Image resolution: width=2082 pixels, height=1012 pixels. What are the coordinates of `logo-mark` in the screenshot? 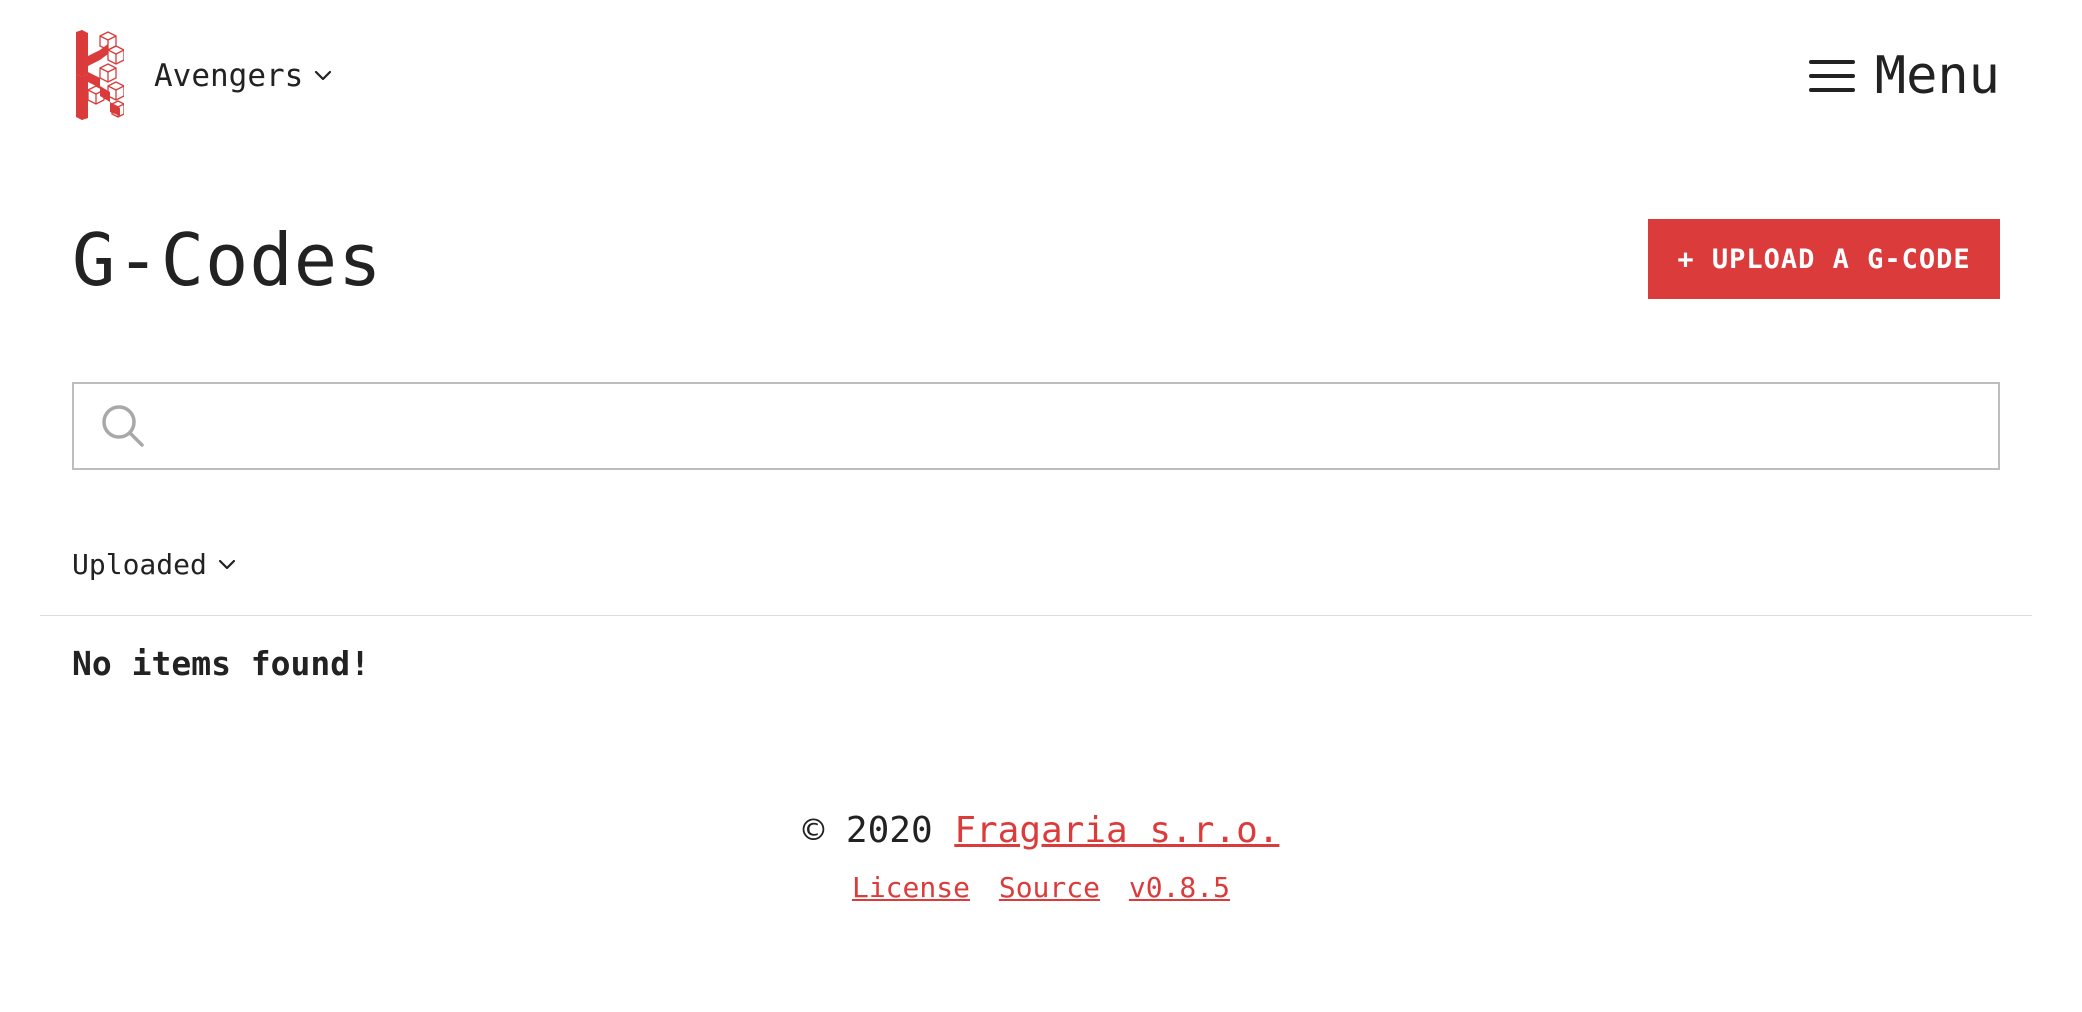 It's located at (100, 75).